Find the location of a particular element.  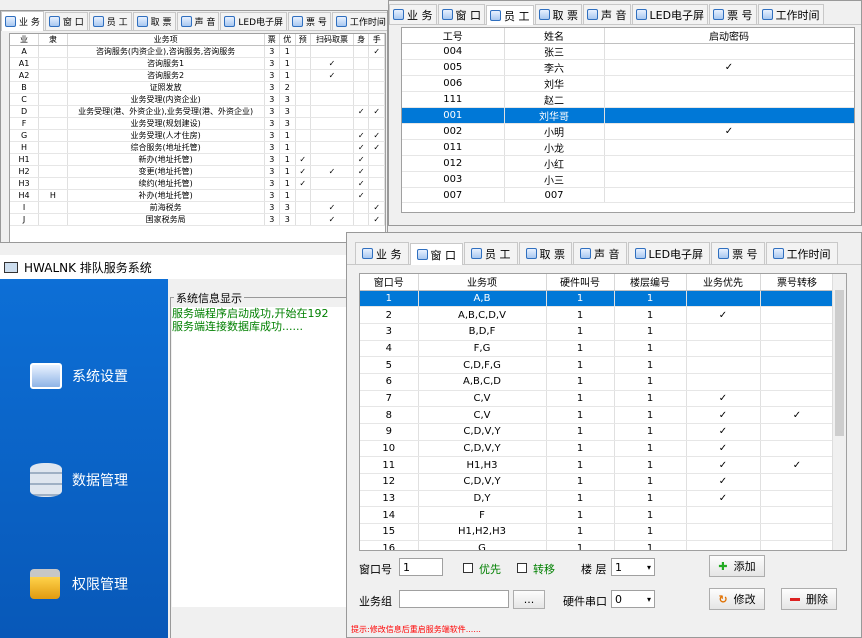

edit-button: ↻ 修改 is located at coordinates (737, 599).